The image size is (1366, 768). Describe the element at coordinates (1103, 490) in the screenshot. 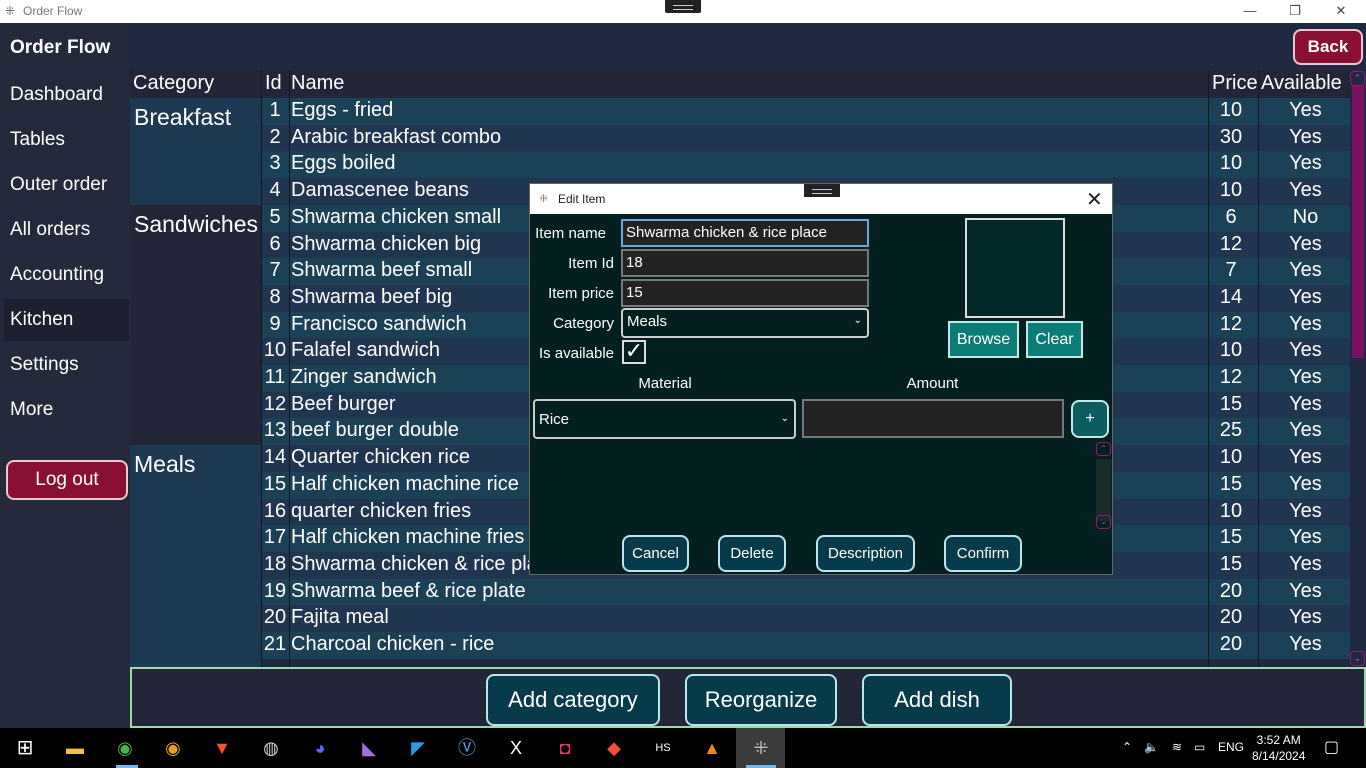

I see `materials-scrollbar` at that location.